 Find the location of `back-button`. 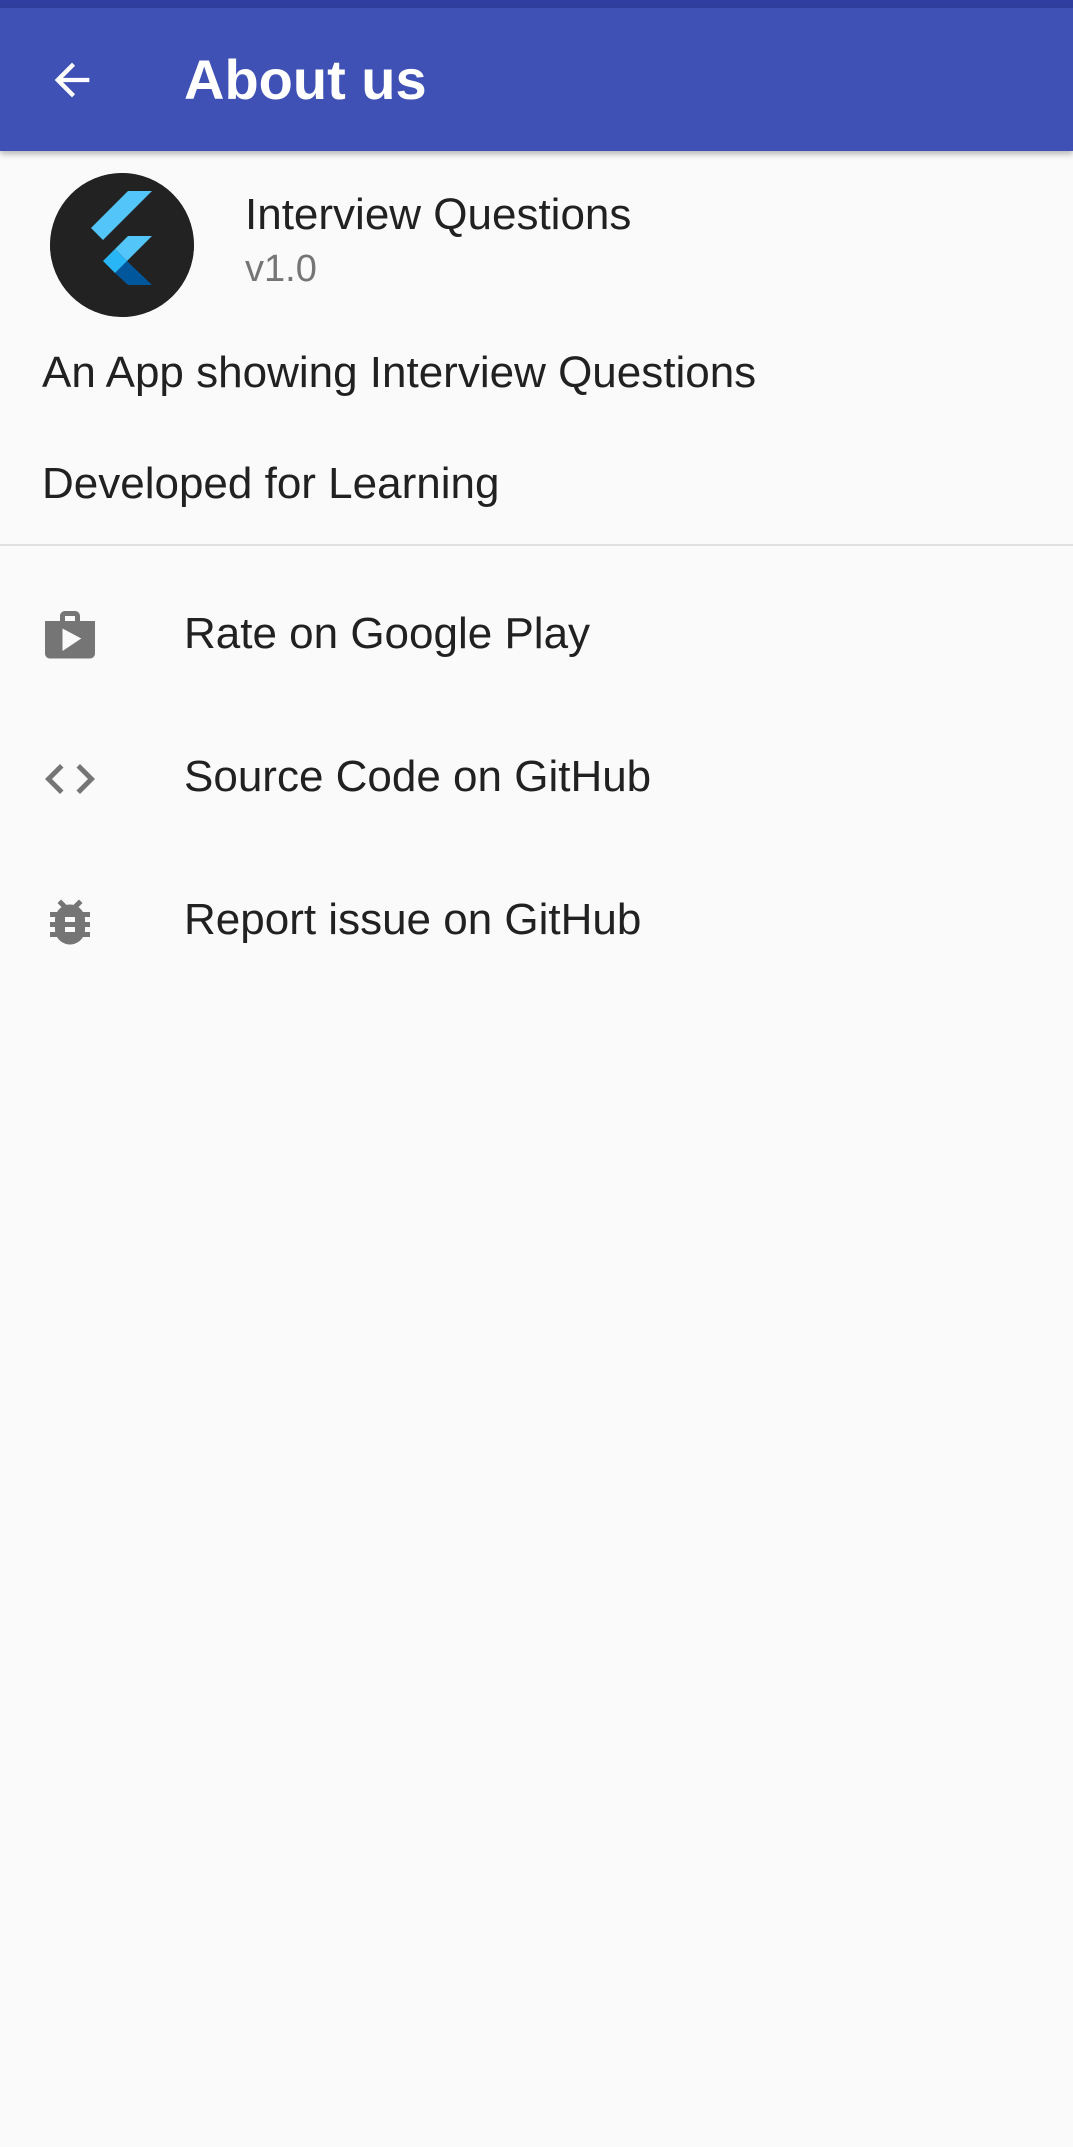

back-button is located at coordinates (72, 80).